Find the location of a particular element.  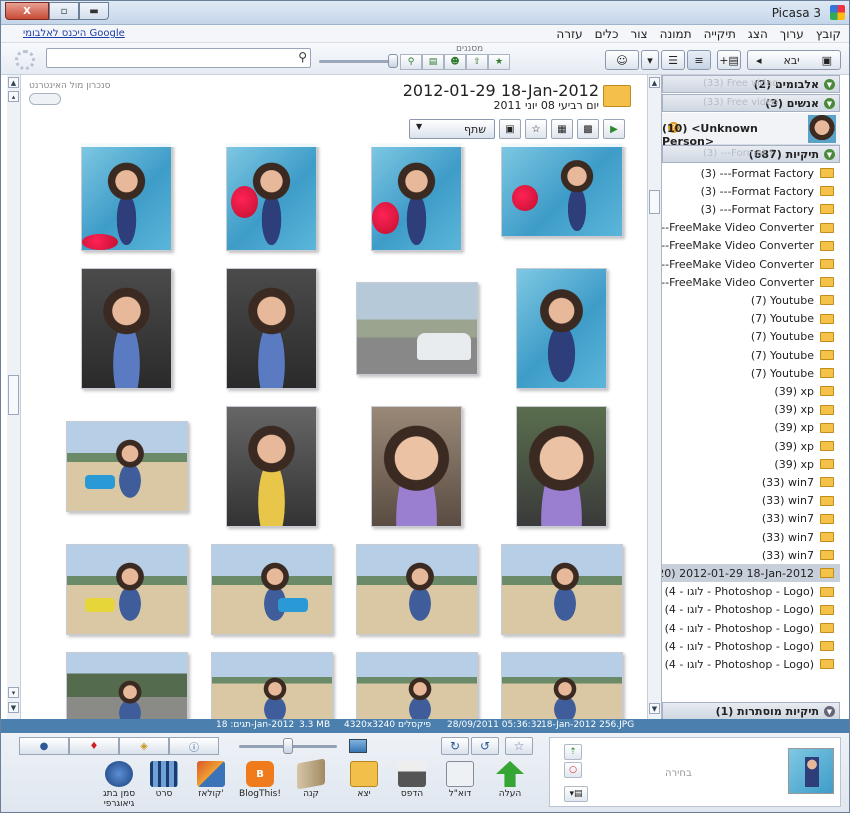

import-button: ◂ יבא ▣ is located at coordinates (794, 60).